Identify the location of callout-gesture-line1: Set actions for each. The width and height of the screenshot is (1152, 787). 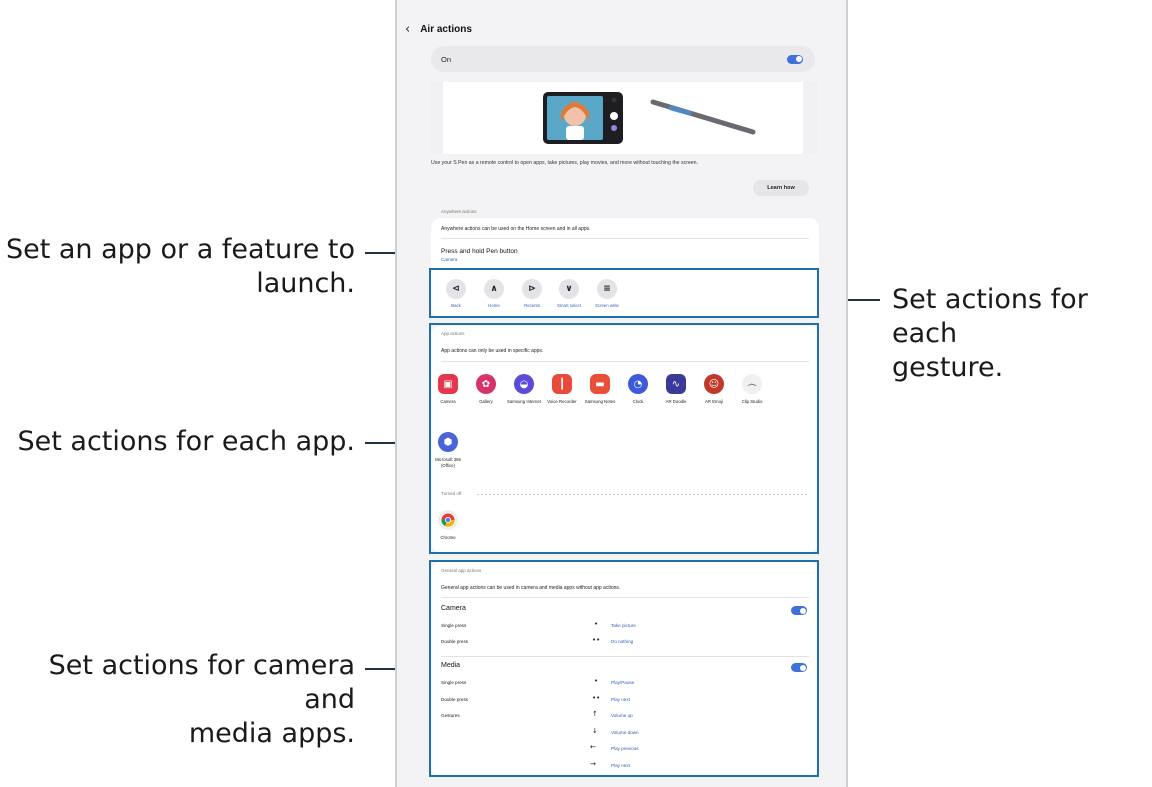
(990, 316).